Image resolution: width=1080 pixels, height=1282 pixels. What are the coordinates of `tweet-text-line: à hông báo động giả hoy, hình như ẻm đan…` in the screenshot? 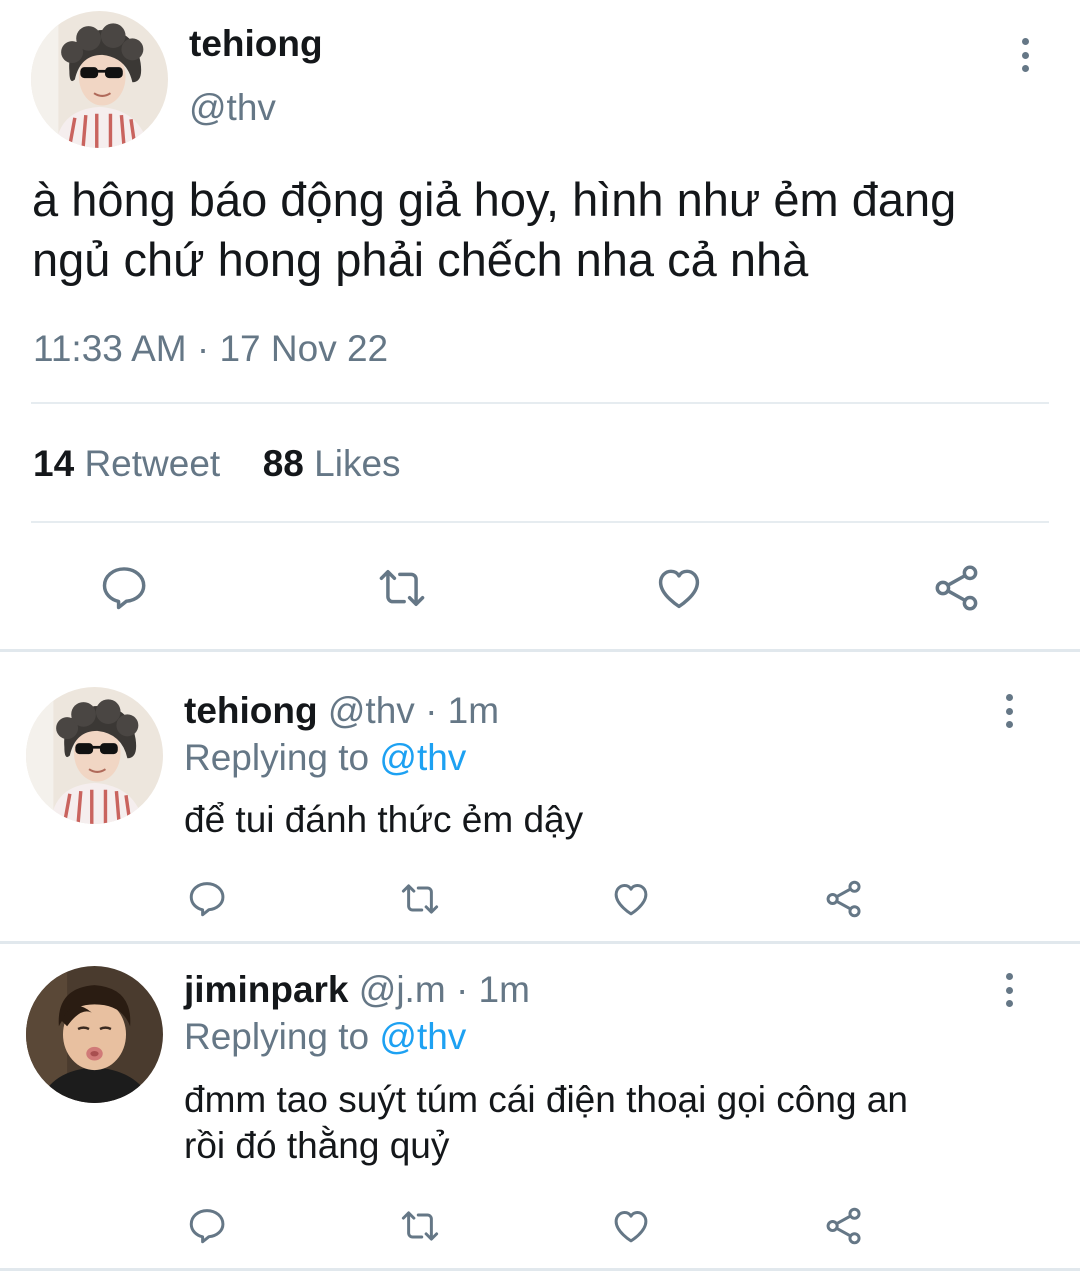 It's located at (494, 199).